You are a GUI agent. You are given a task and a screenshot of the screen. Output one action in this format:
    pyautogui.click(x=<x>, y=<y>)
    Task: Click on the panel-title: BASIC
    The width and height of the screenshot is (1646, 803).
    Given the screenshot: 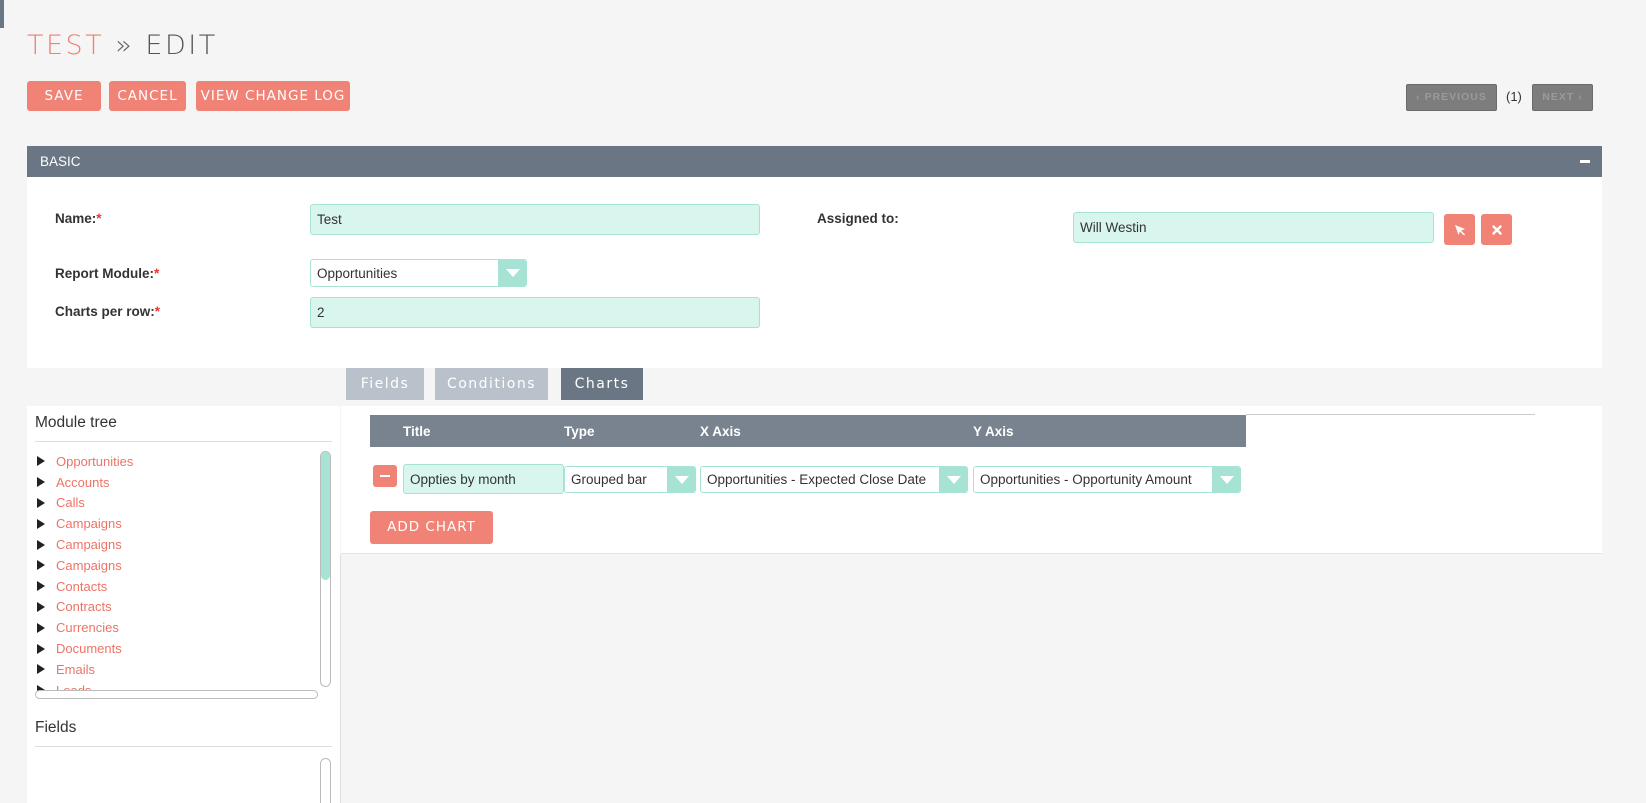 What is the action you would take?
    pyautogui.click(x=60, y=161)
    